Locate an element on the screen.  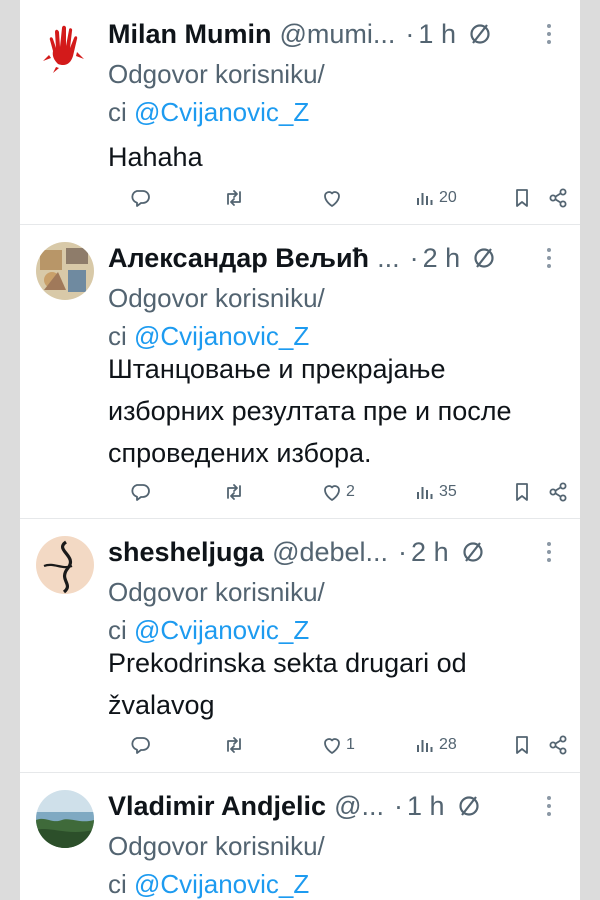
tennis-ball-avatar-icon is located at coordinates (65, 565).